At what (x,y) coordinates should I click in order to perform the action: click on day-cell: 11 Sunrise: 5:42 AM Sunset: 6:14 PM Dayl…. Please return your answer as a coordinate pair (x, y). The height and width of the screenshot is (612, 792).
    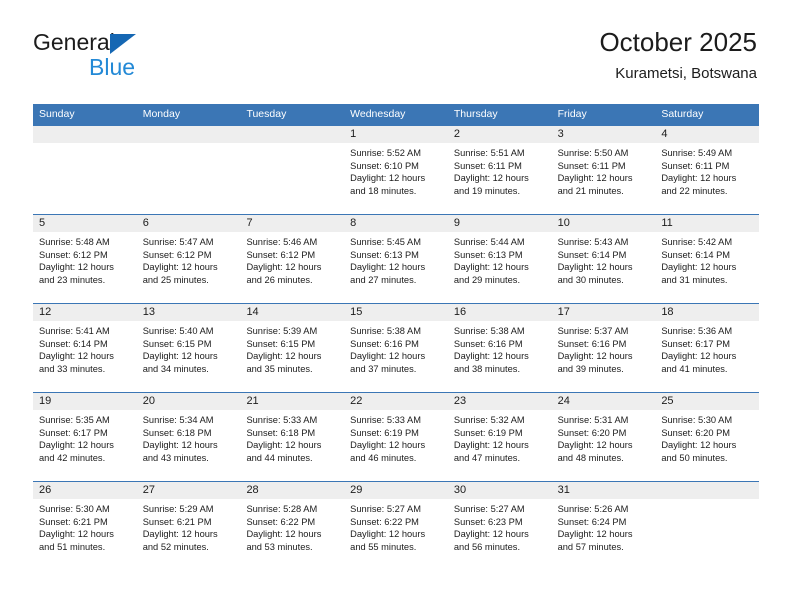
    Looking at the image, I should click on (707, 259).